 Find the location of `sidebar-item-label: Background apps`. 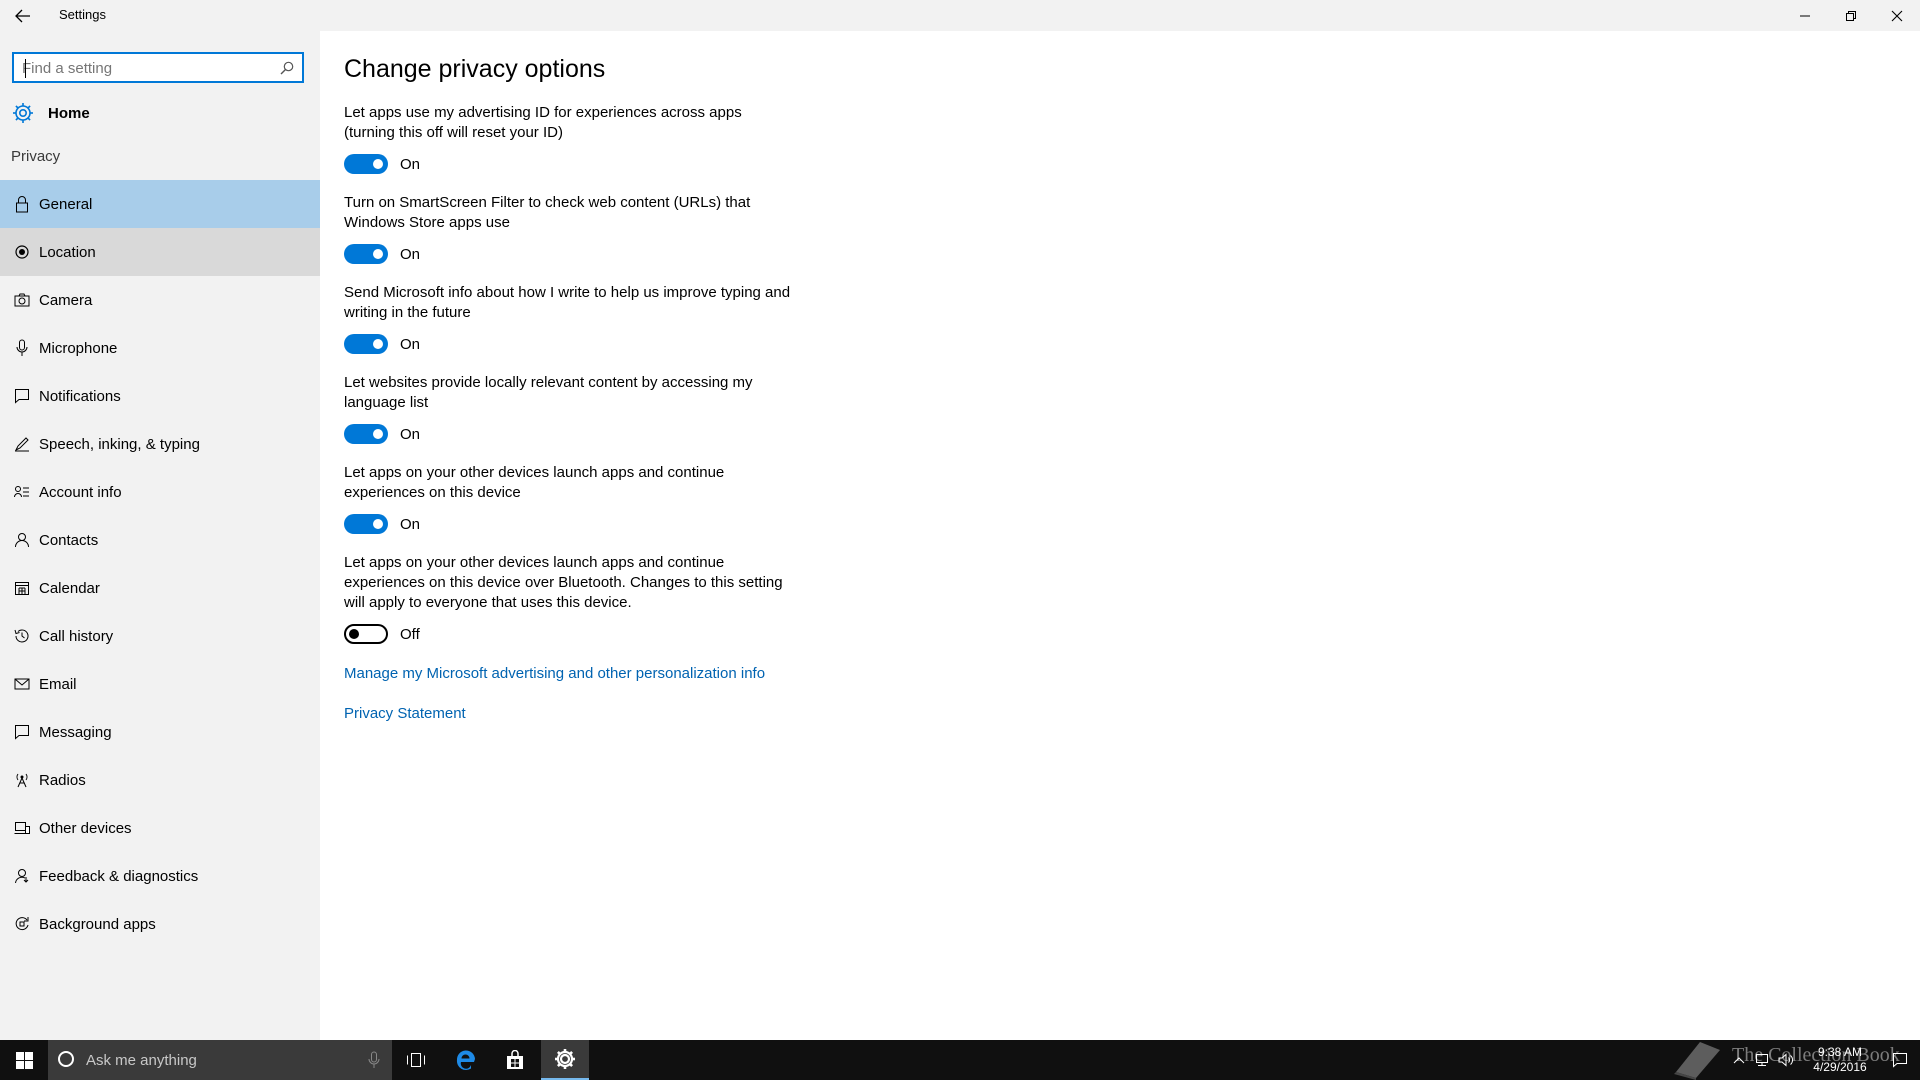

sidebar-item-label: Background apps is located at coordinates (97, 924).